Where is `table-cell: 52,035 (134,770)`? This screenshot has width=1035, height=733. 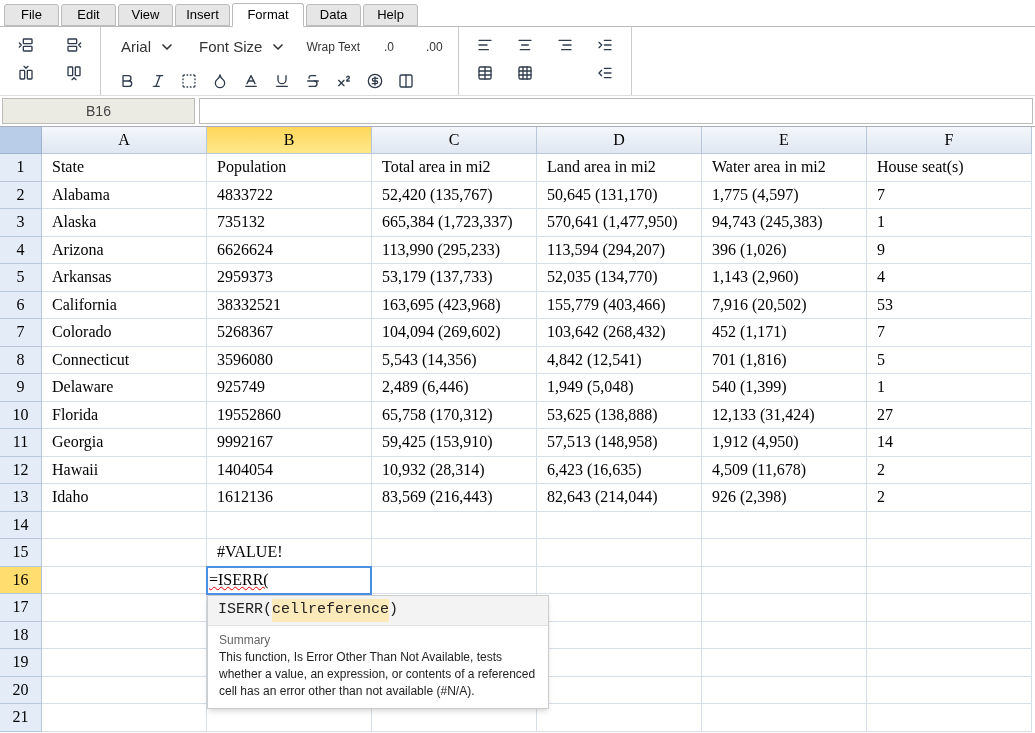
table-cell: 52,035 (134,770) is located at coordinates (619, 278).